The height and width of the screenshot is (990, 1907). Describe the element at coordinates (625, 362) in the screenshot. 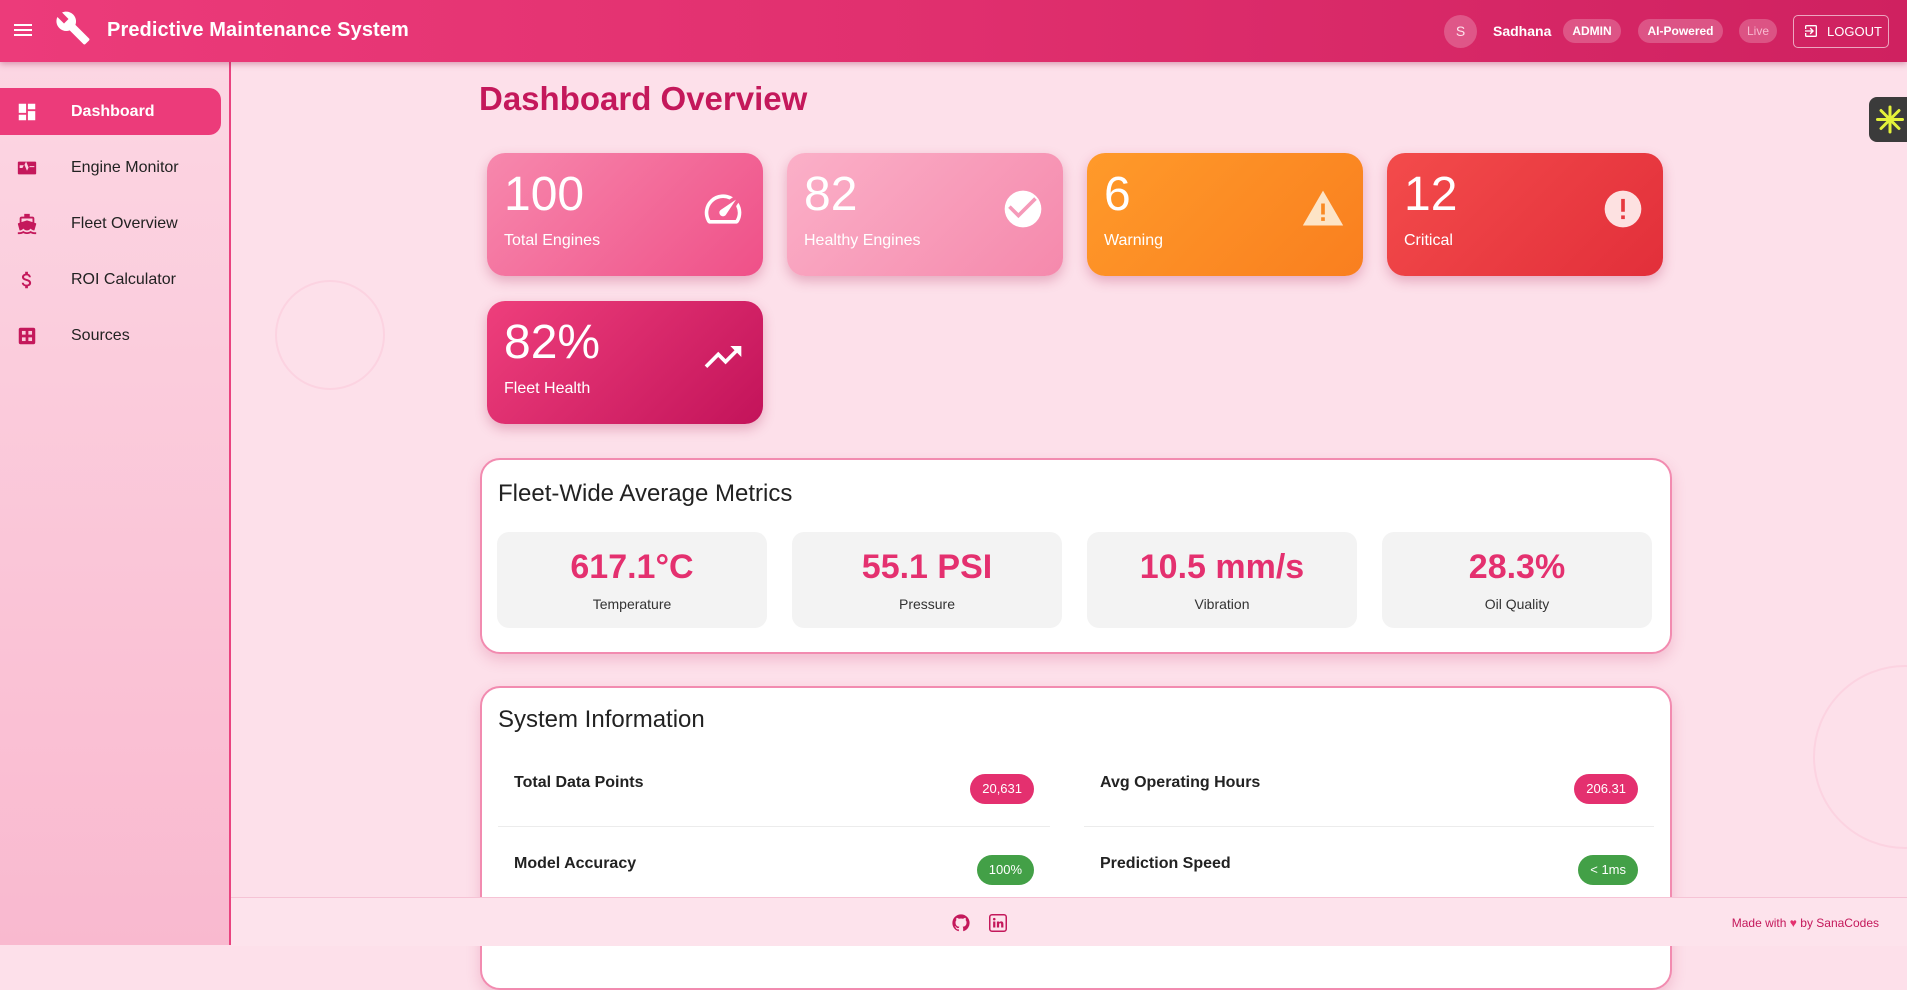

I see `stat-card-fleet-health: 82% Fleet Health` at that location.